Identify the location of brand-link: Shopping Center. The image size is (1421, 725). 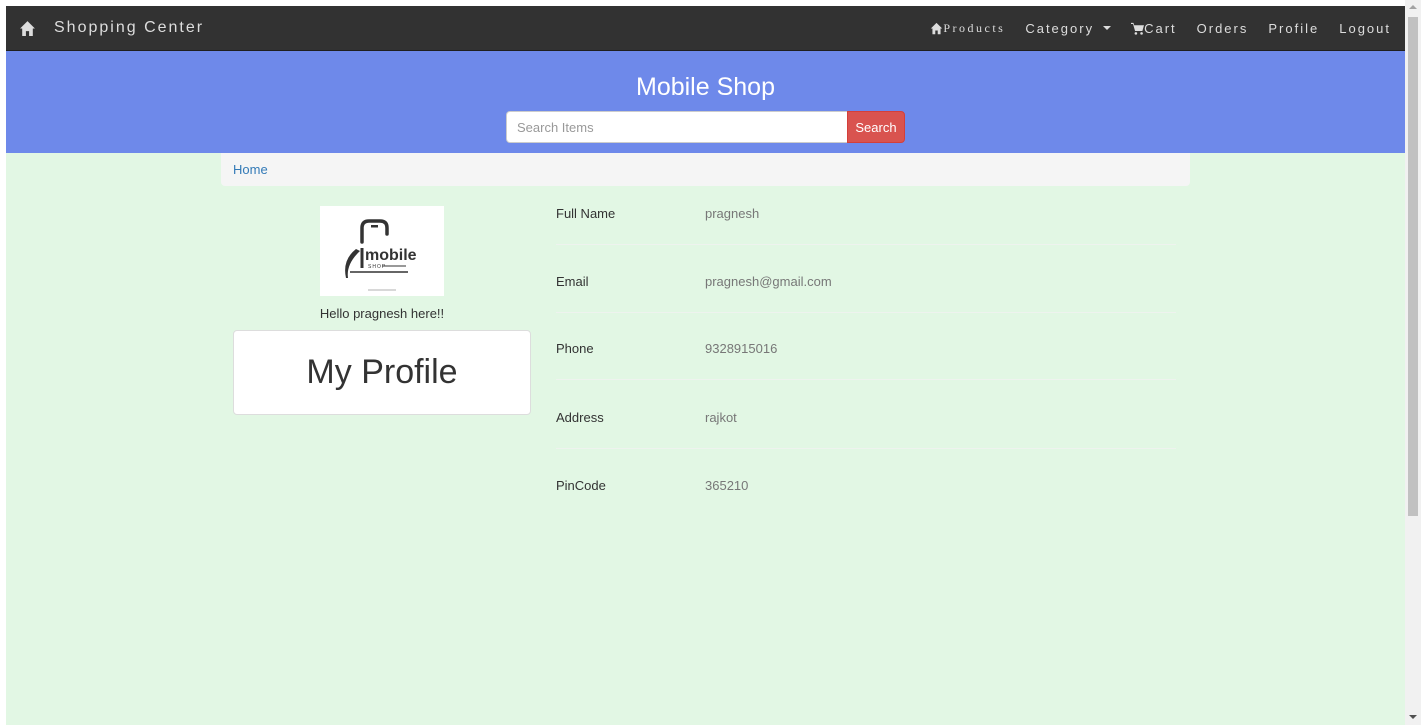
(111, 28).